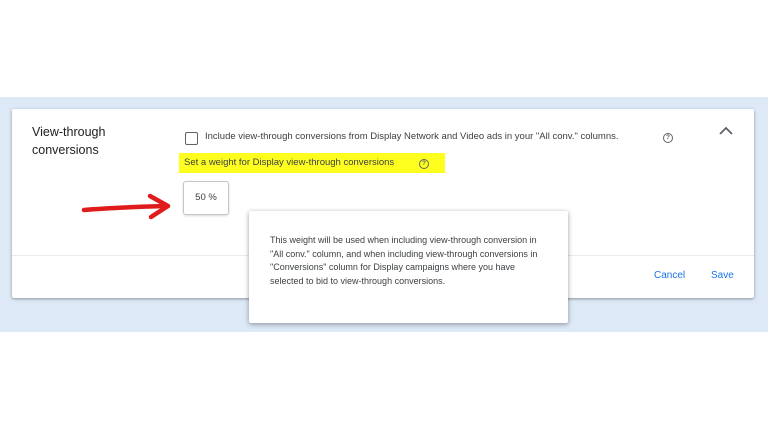 The image size is (768, 432). What do you see at coordinates (69, 141) in the screenshot?
I see `section-title: View-through conversions` at bounding box center [69, 141].